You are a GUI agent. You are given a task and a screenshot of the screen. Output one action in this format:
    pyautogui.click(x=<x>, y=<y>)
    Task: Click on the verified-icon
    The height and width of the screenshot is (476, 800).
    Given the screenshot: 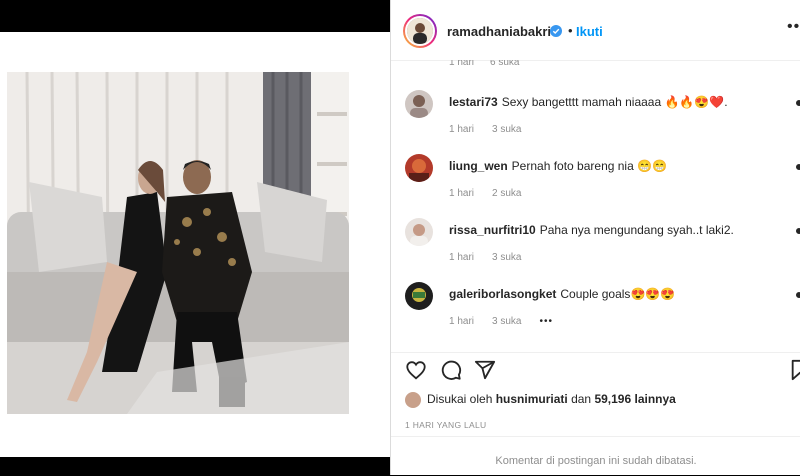 What is the action you would take?
    pyautogui.click(x=556, y=31)
    